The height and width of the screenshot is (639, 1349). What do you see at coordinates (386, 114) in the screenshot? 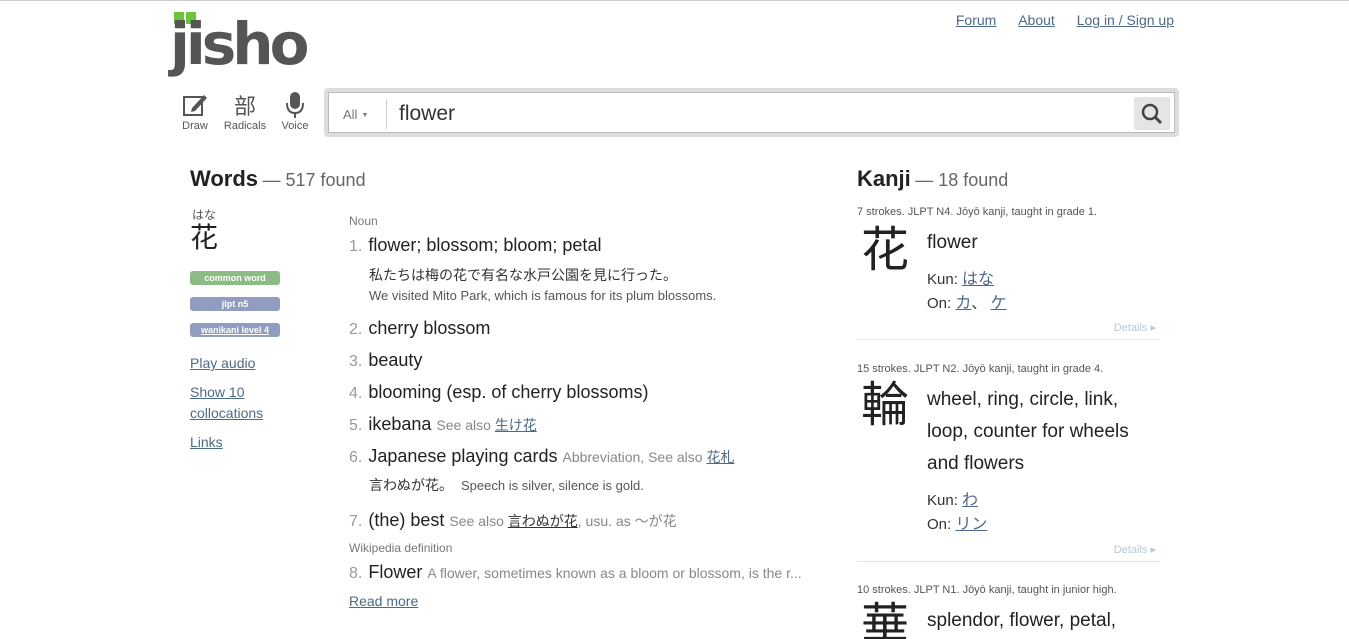
I see `scope-divider` at bounding box center [386, 114].